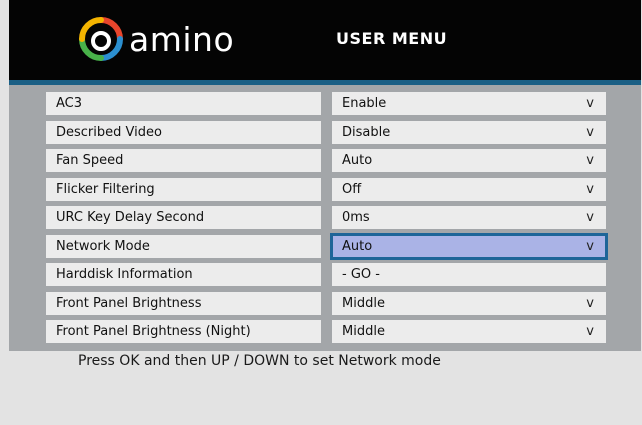 This screenshot has width=642, height=425. What do you see at coordinates (469, 103) in the screenshot?
I see `setting-value-select: Enable v` at bounding box center [469, 103].